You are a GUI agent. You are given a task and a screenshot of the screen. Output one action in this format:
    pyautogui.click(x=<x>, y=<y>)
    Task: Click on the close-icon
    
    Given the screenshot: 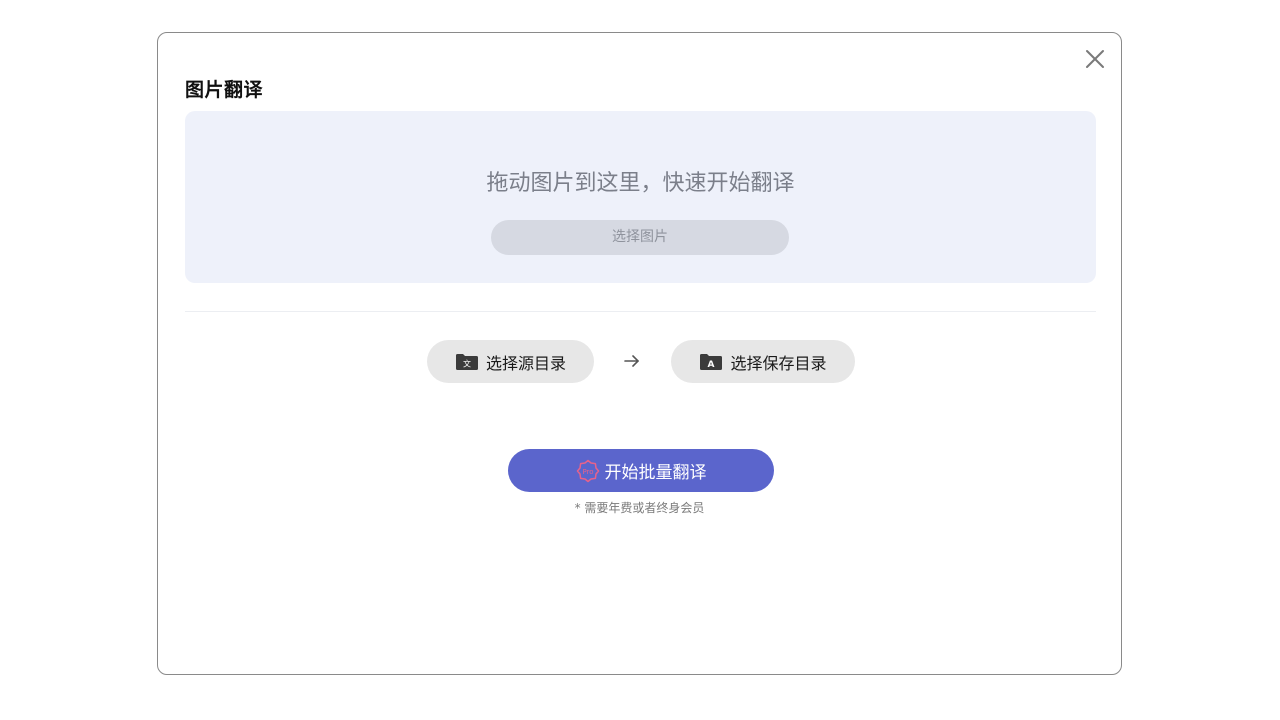 What is the action you would take?
    pyautogui.click(x=1095, y=59)
    